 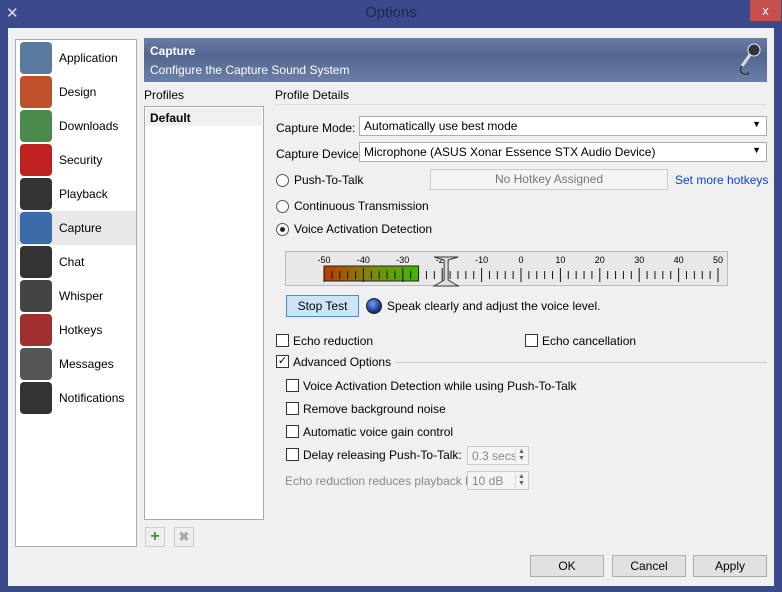 I want to click on delay-ptt-label: Delay releasing Push-To-Talk:, so click(x=382, y=455).